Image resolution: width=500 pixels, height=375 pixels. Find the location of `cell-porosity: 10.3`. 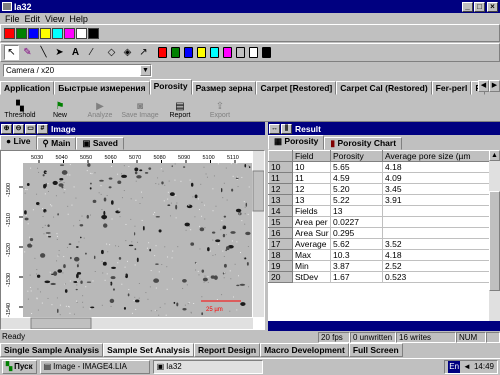

cell-porosity: 10.3 is located at coordinates (356, 255).